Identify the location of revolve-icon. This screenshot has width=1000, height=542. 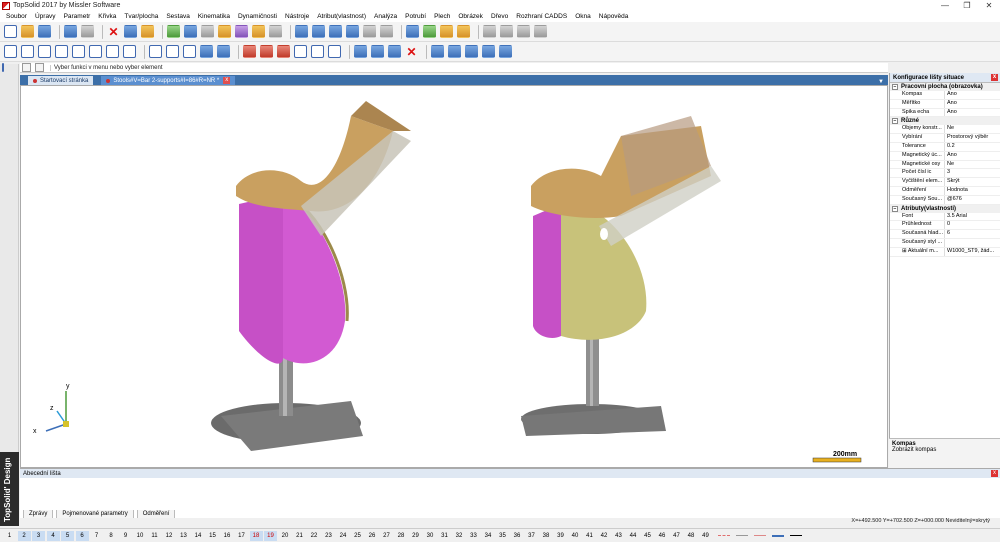
(206, 51).